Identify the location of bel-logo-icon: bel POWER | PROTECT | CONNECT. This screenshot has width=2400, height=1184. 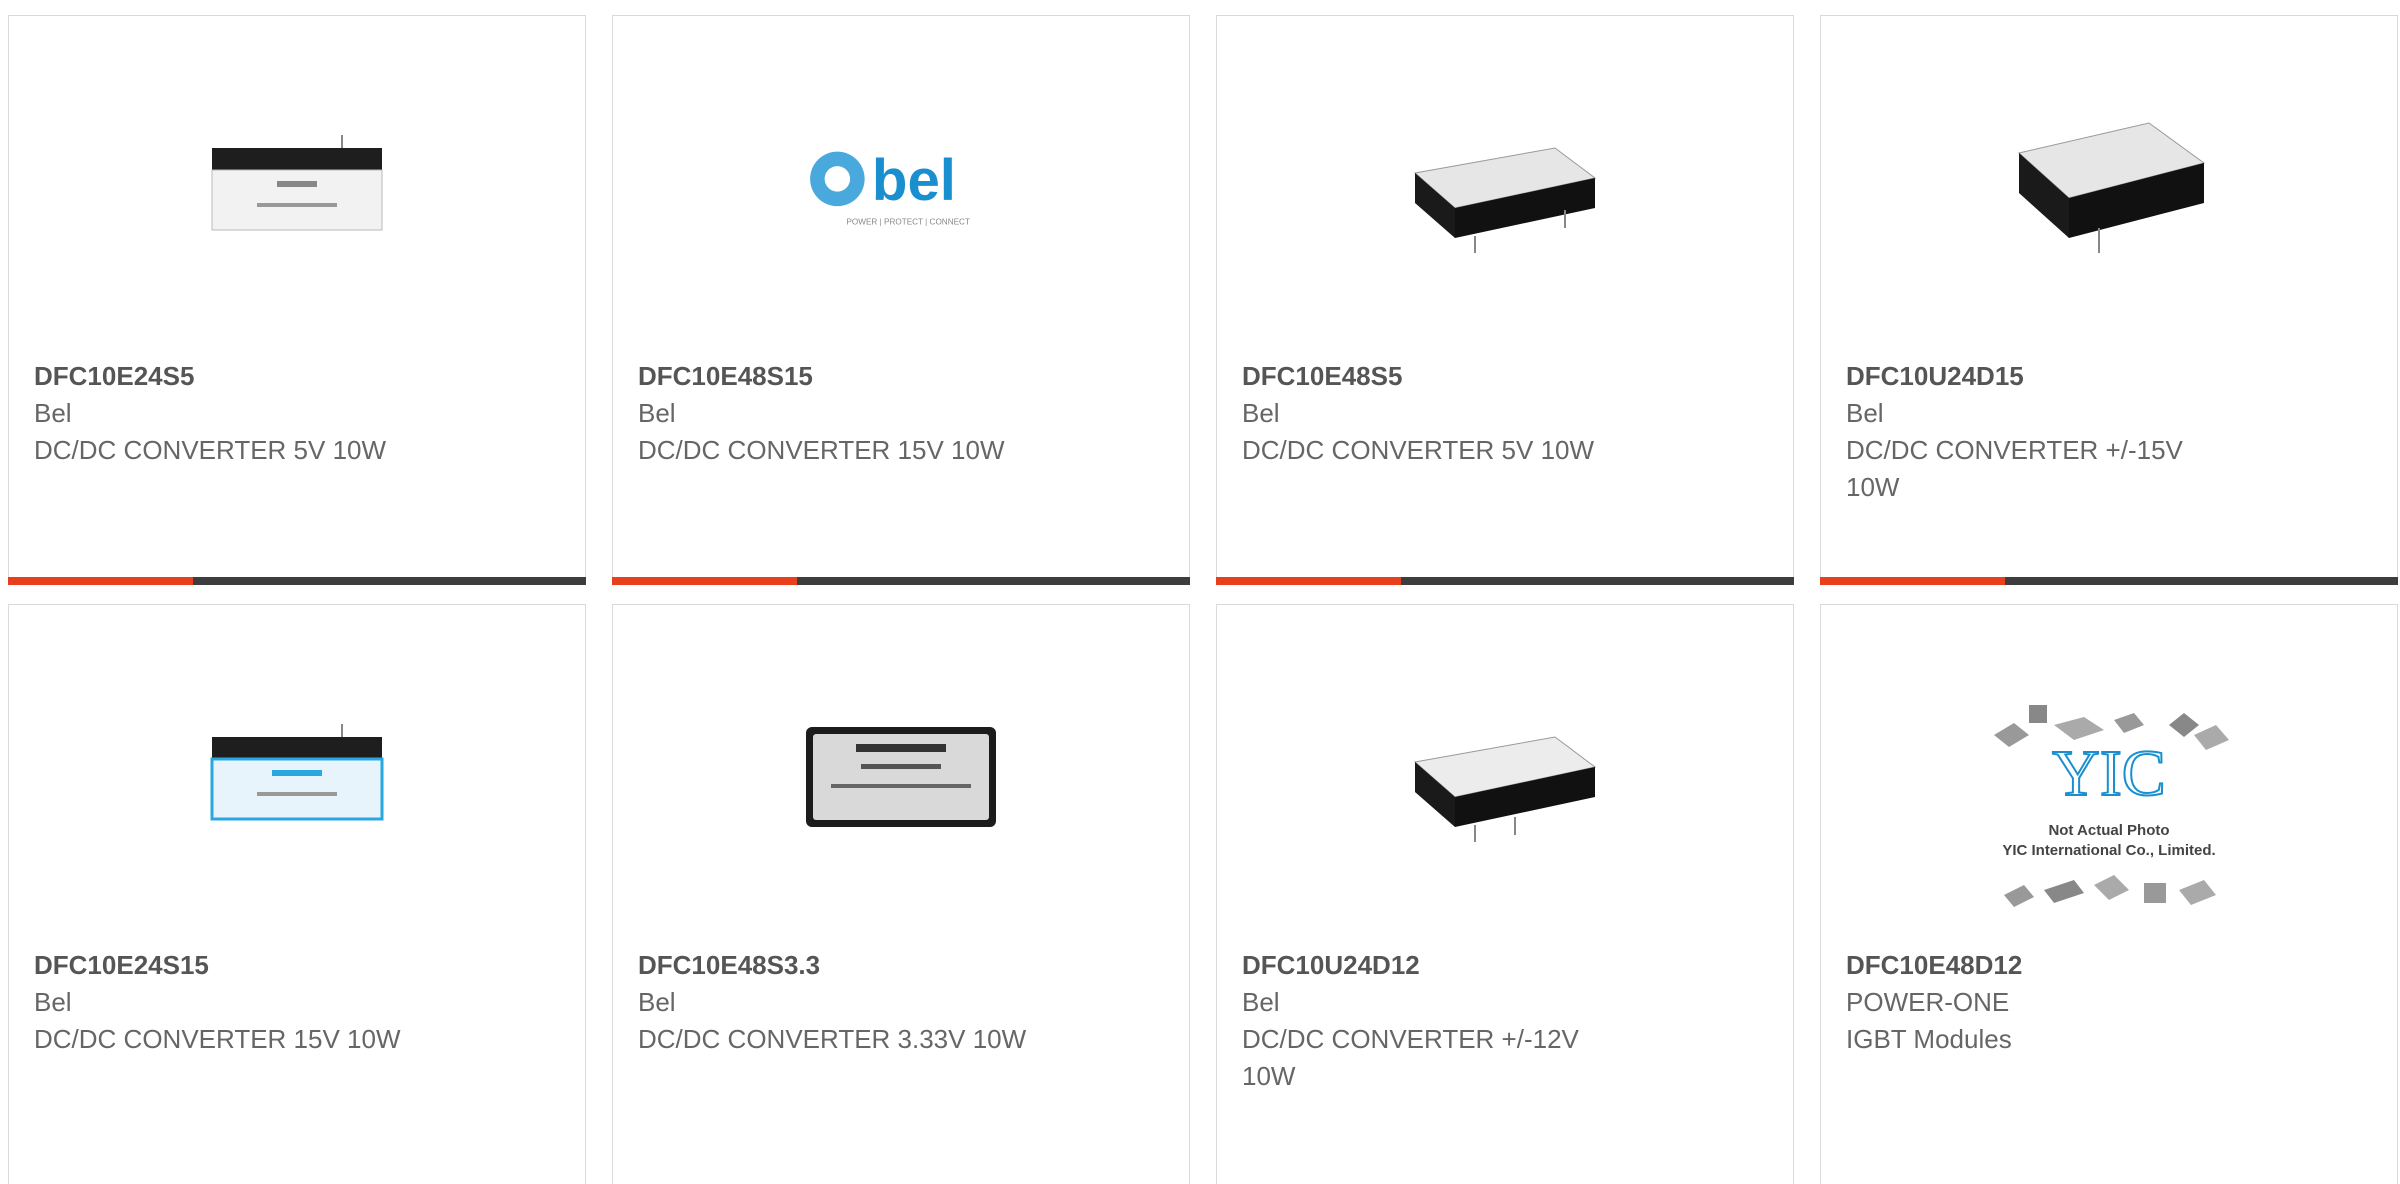
(890, 187).